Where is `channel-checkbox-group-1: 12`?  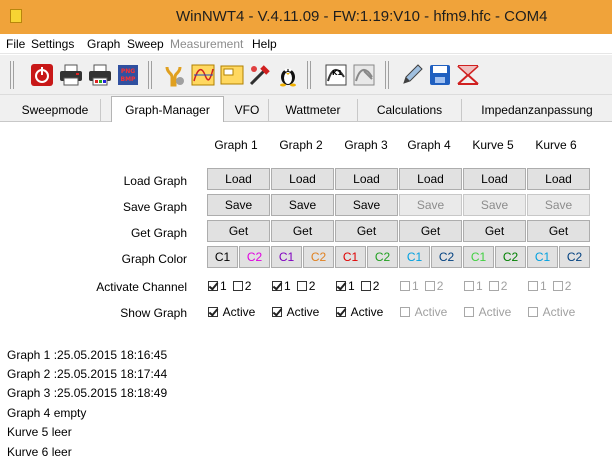
channel-checkbox-group-1: 12 is located at coordinates (229, 286).